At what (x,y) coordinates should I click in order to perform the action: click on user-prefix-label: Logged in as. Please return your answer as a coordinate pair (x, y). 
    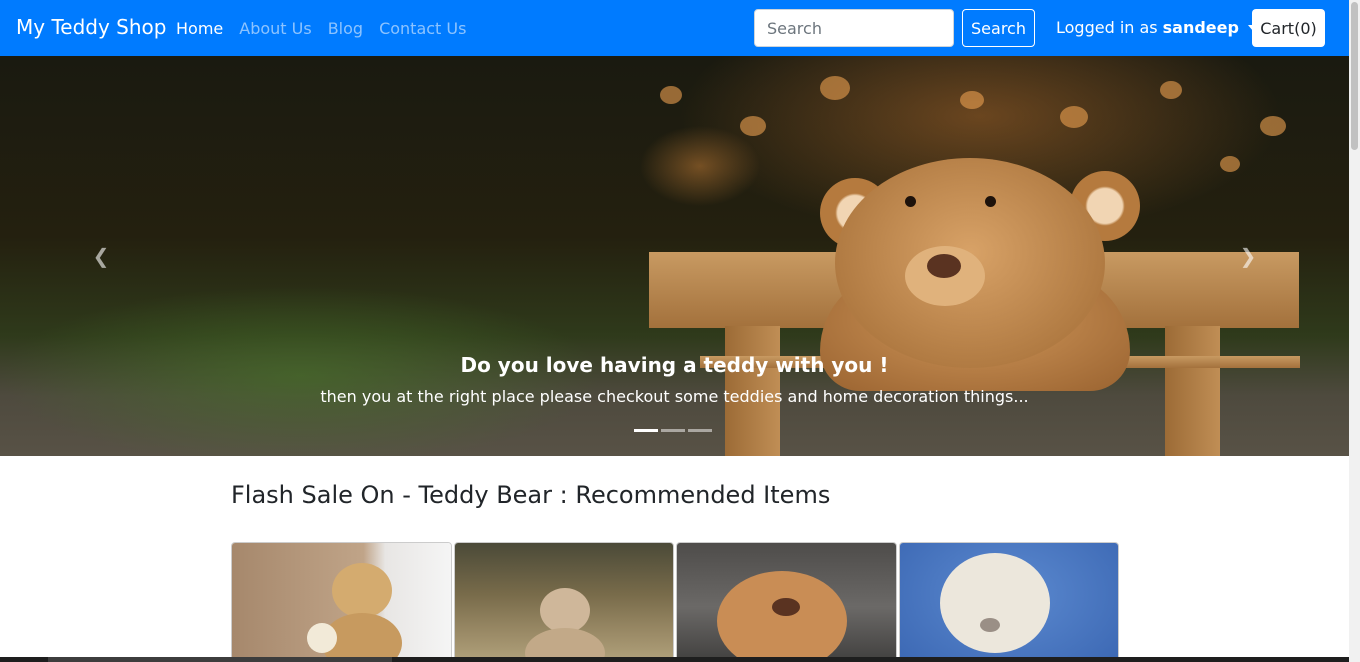
    Looking at the image, I should click on (1107, 27).